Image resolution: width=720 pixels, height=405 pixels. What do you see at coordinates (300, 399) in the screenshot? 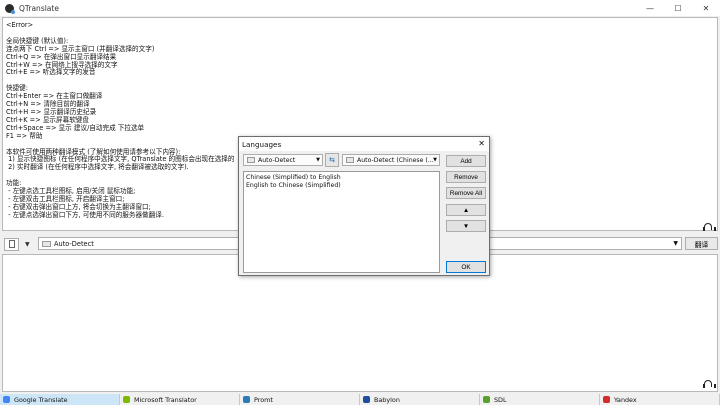
I see `tab-service: Promt` at bounding box center [300, 399].